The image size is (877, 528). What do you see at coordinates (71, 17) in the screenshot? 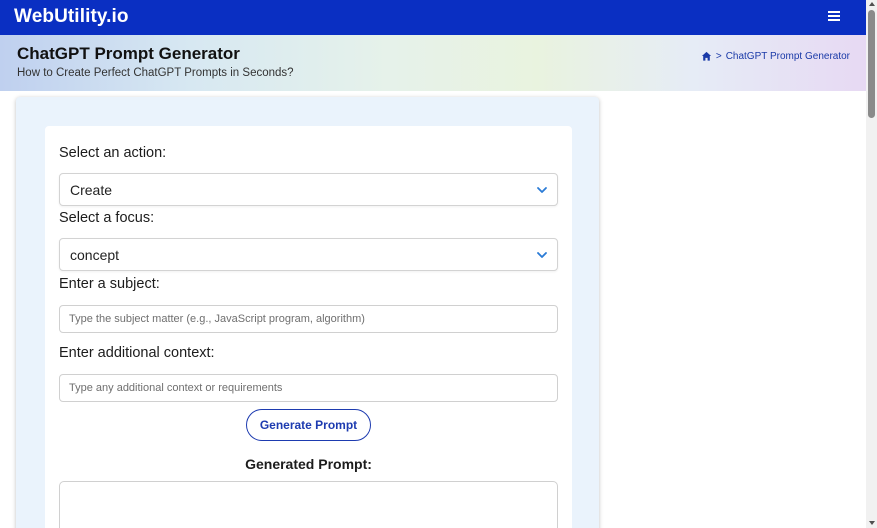
I see `brand-logo: WebUtility.io` at bounding box center [71, 17].